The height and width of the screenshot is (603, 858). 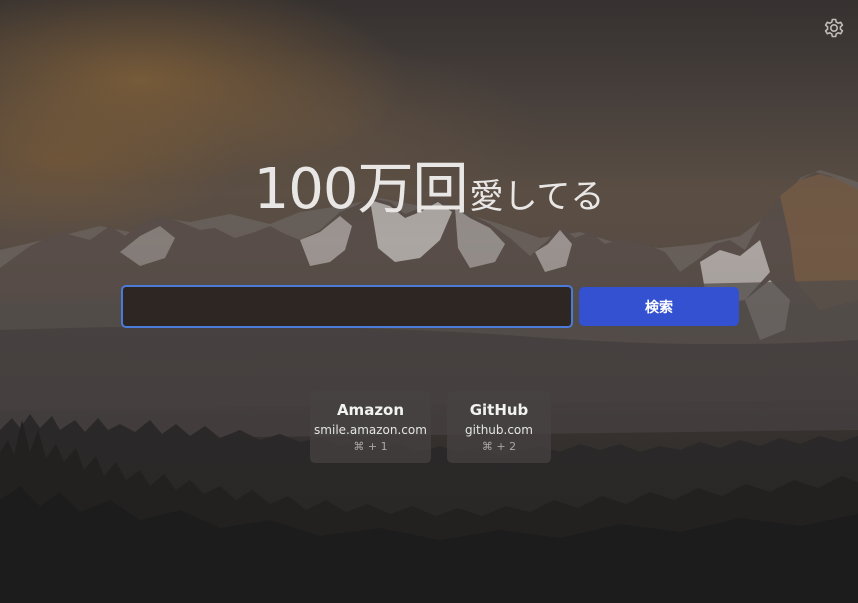 I want to click on shortcut-domain: github.com, so click(x=499, y=430).